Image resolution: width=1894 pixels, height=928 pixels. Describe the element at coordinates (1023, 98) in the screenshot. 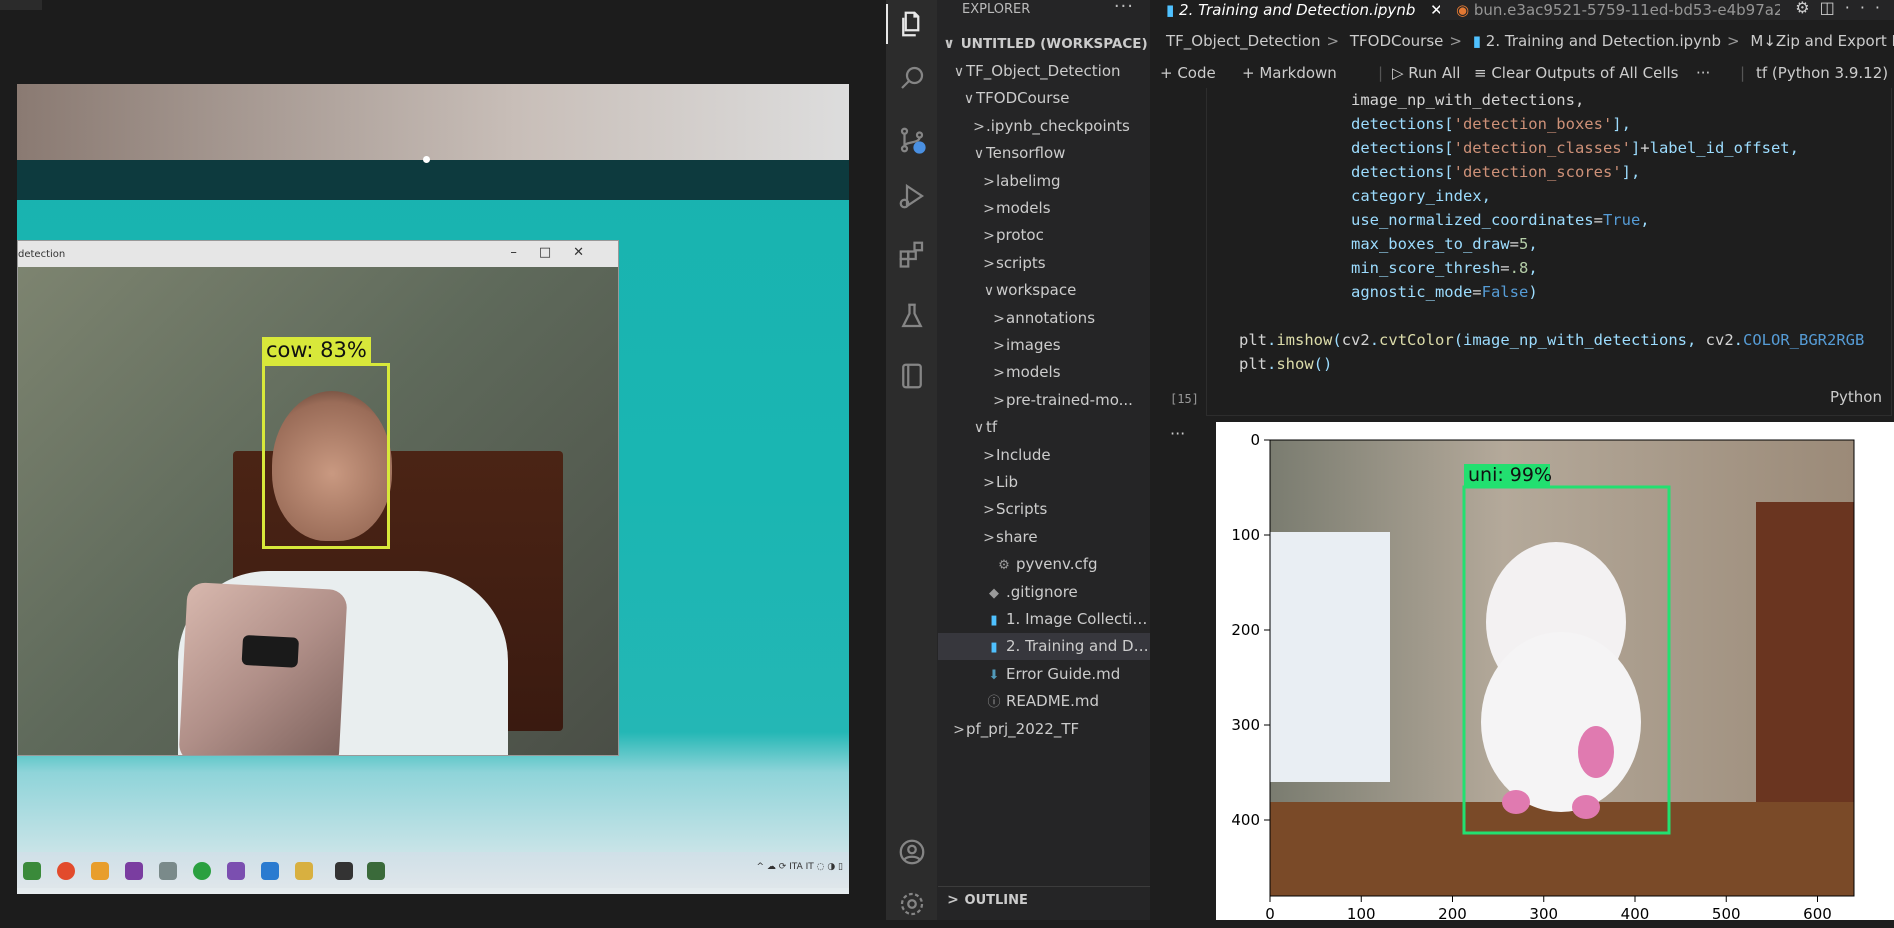

I see `tree-item-label: TFODCourse` at that location.